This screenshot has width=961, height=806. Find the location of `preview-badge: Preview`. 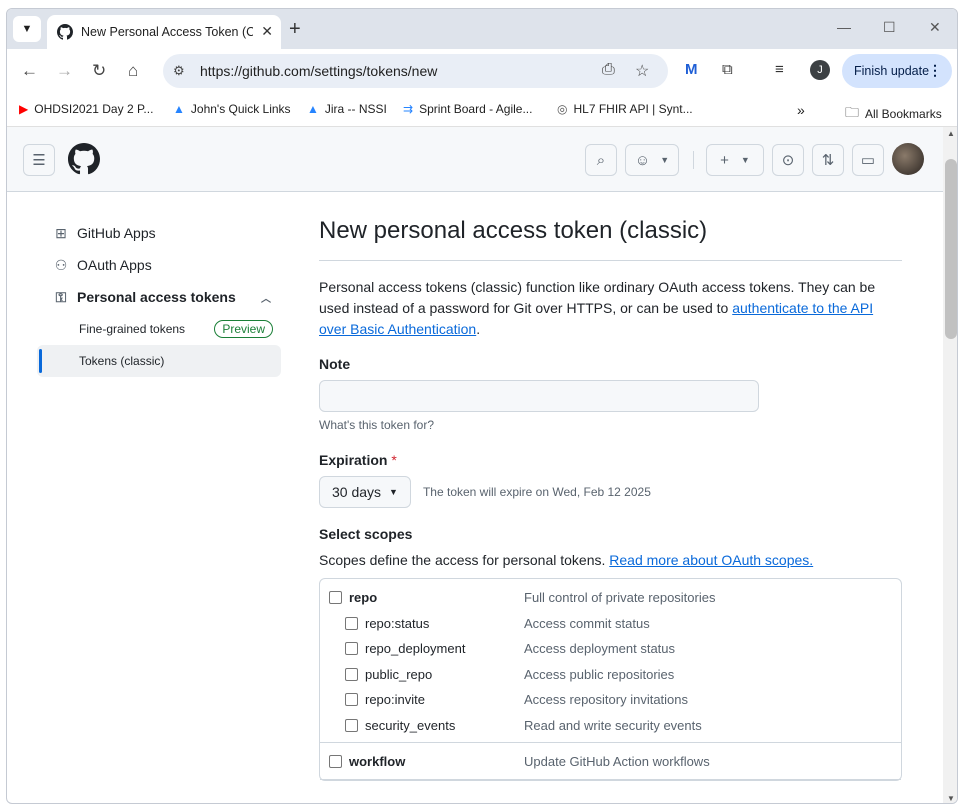

preview-badge: Preview is located at coordinates (243, 329).